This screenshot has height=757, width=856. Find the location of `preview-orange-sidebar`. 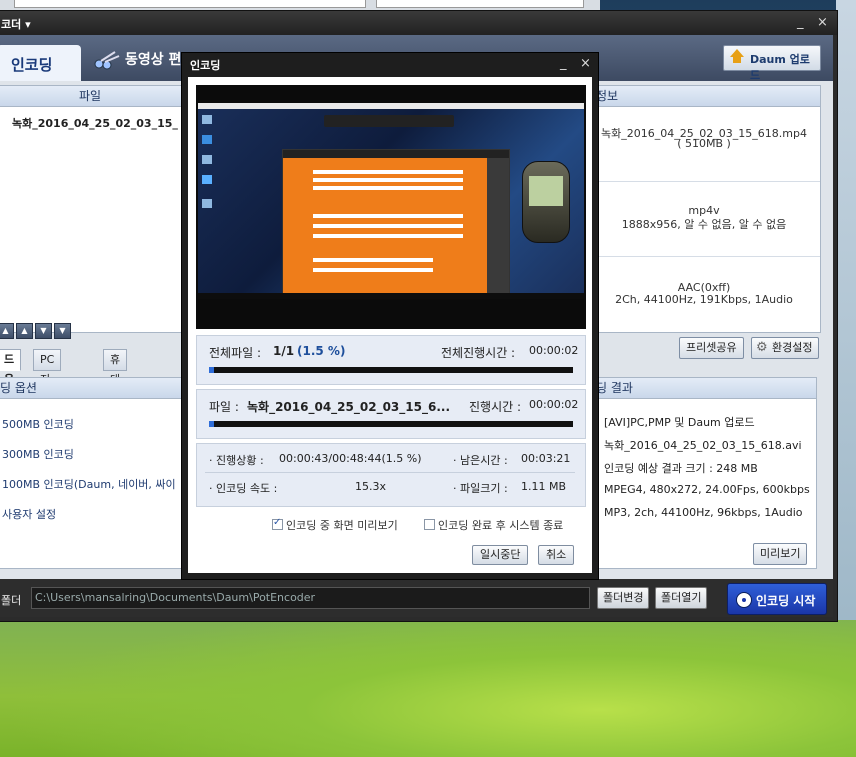

preview-orange-sidebar is located at coordinates (498, 227).